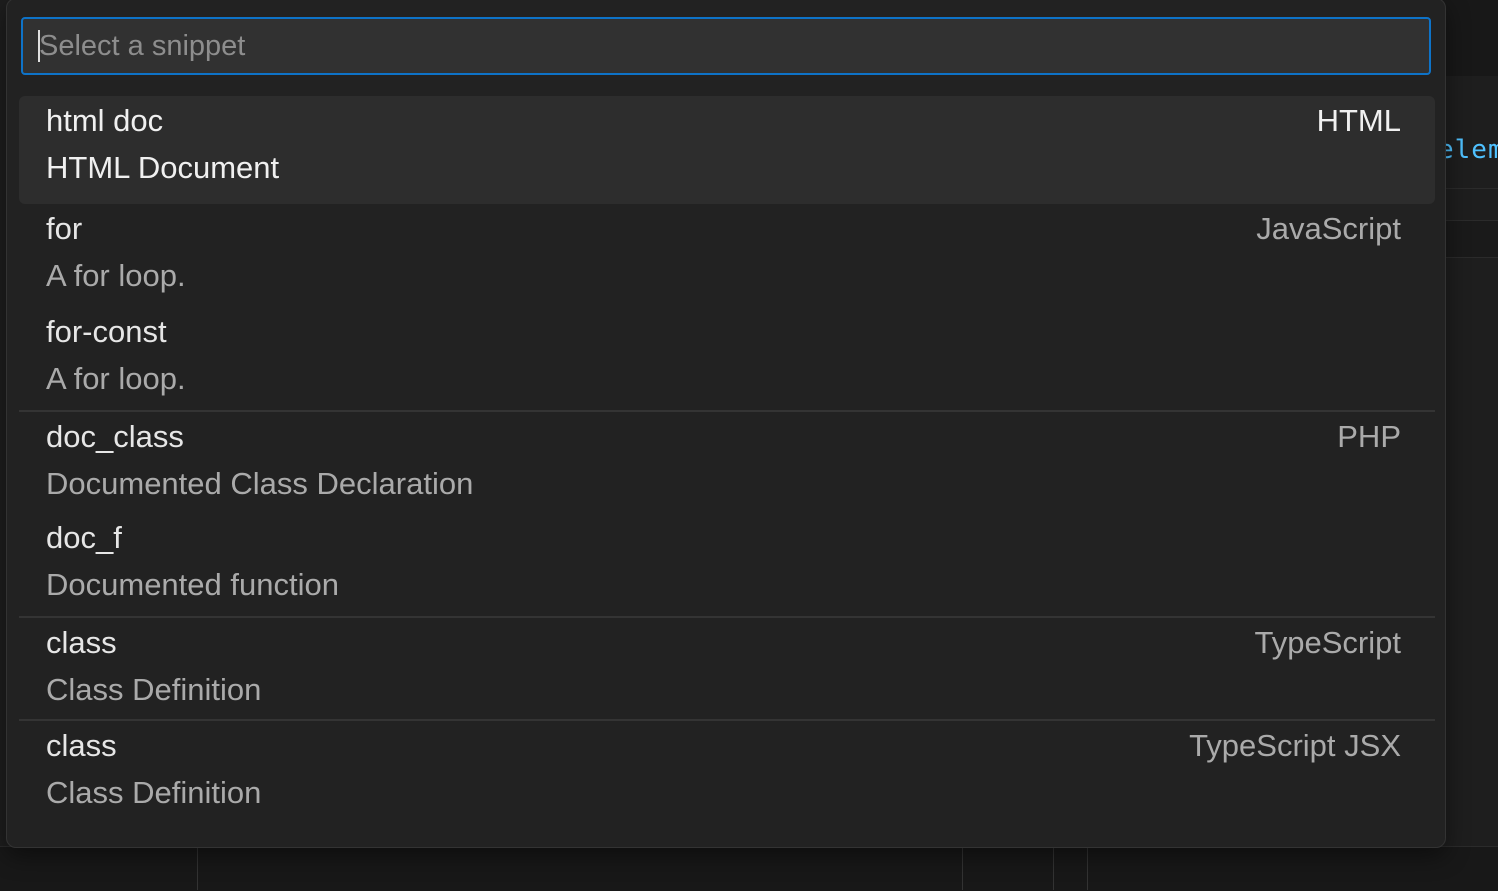 This screenshot has height=891, width=1498. Describe the element at coordinates (723, 538) in the screenshot. I see `snippet-label: doc_f` at that location.